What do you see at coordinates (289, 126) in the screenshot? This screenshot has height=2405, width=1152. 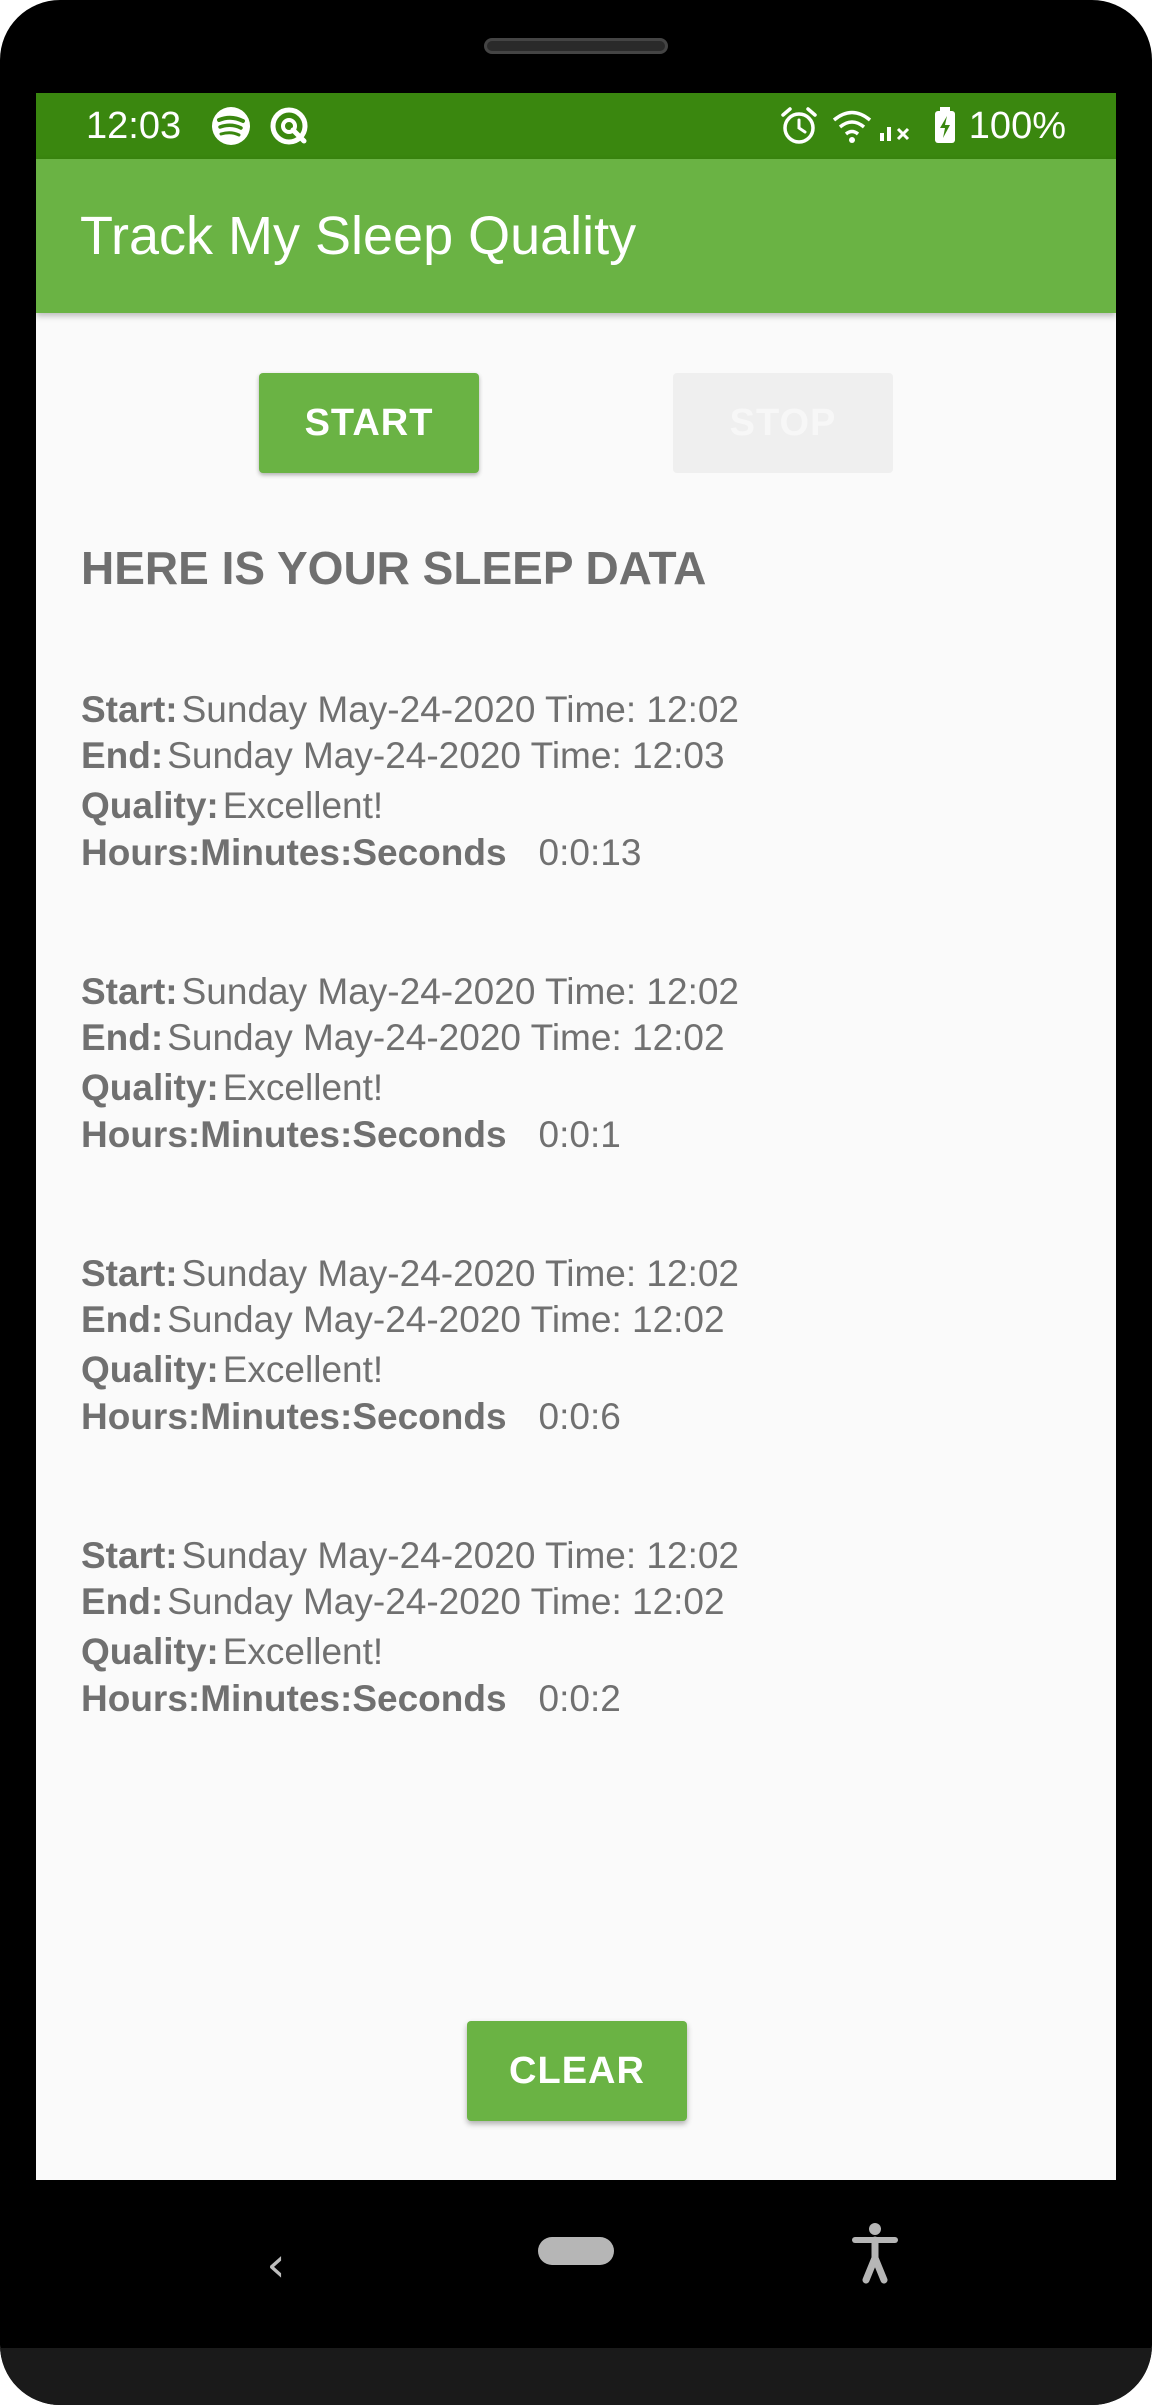 I see `sync-app-icon` at bounding box center [289, 126].